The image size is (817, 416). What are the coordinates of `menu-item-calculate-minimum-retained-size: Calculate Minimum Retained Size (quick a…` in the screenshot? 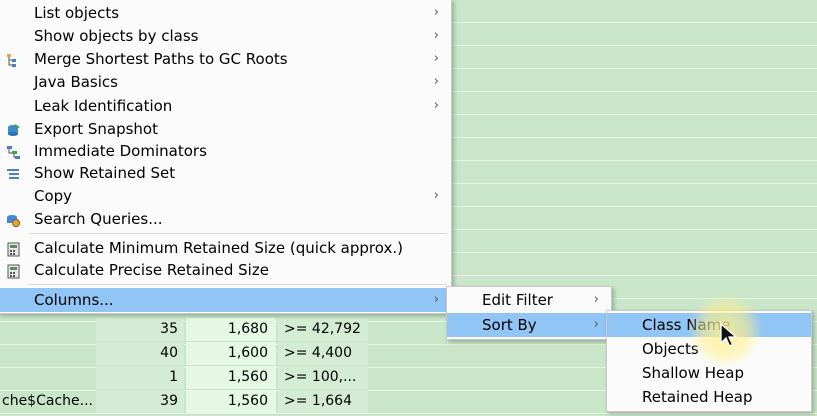 It's located at (225, 248).